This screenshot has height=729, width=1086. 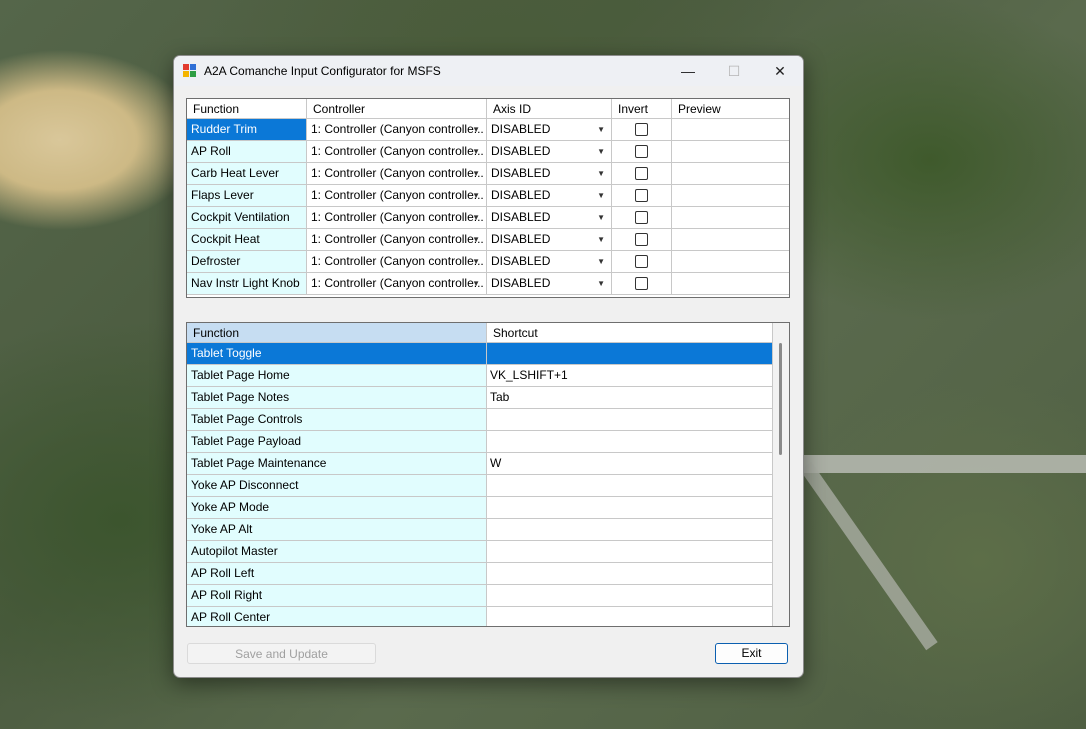 I want to click on shortcut-table-row: AP Roll Right, so click(x=480, y=596).